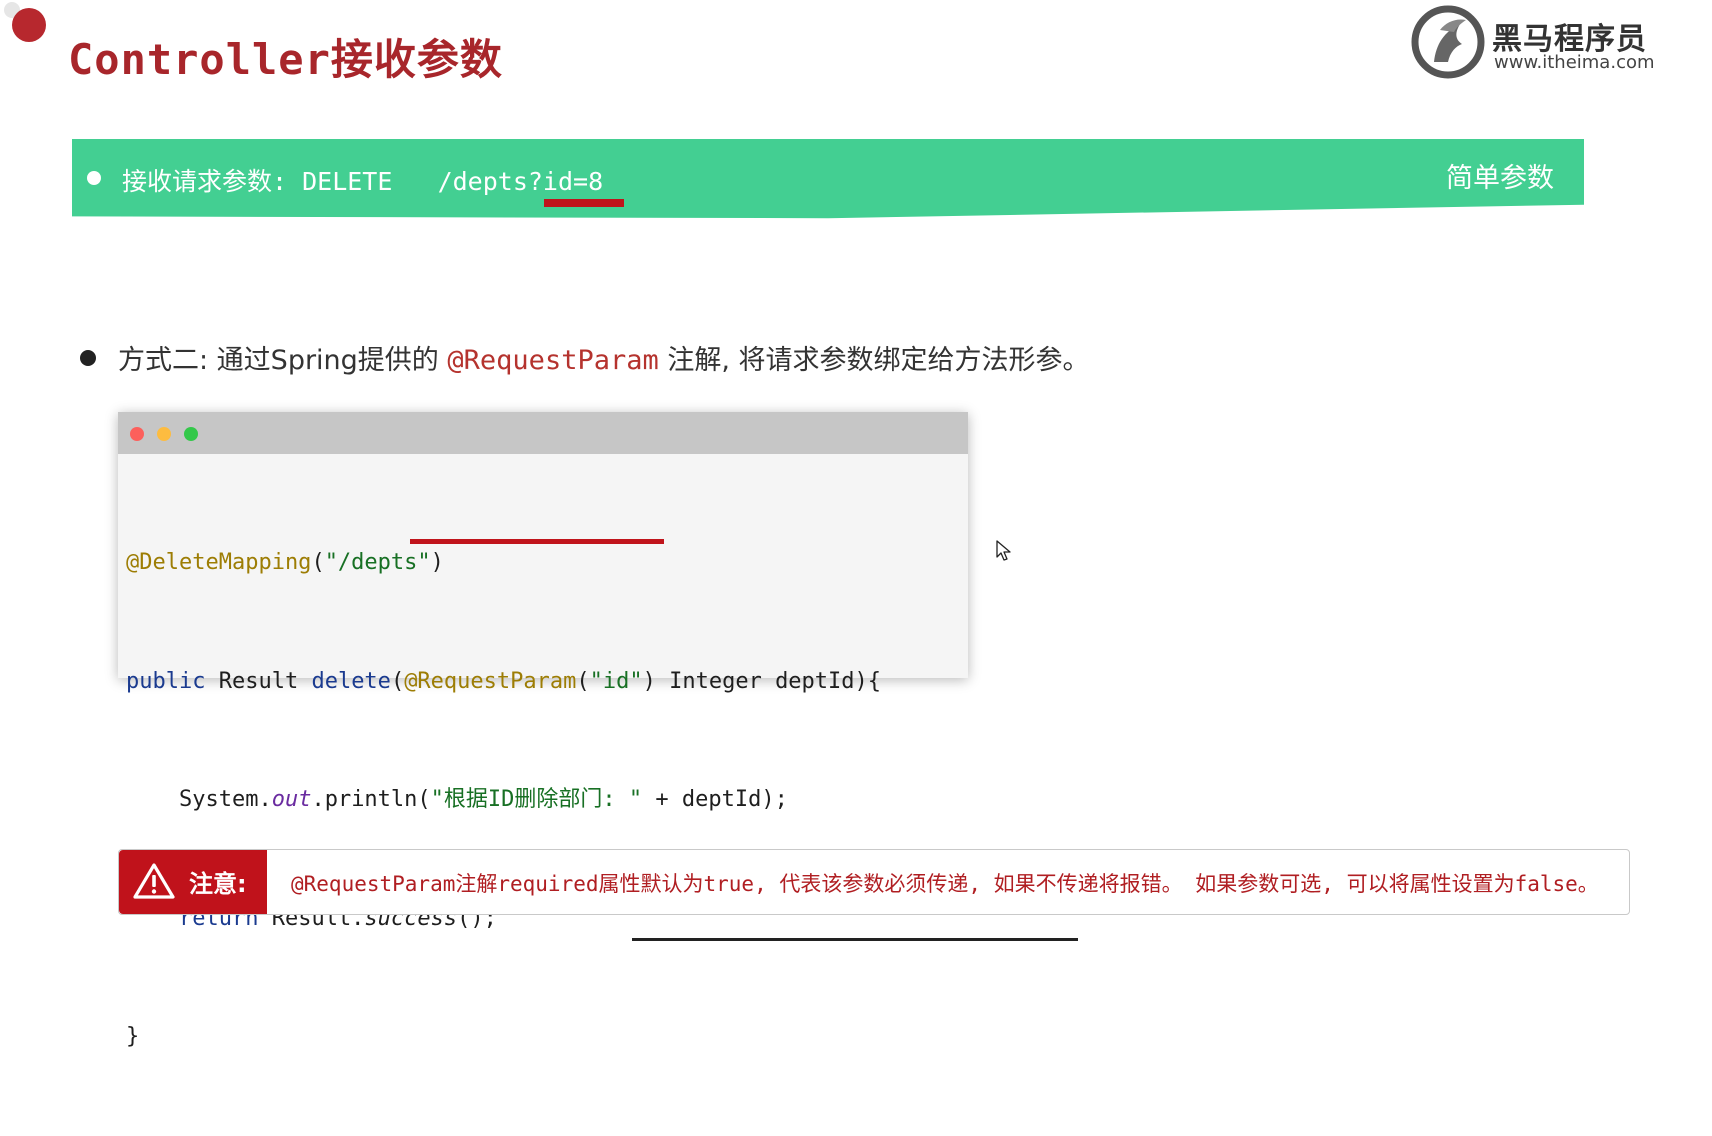  I want to click on method-bullet, so click(88, 358).